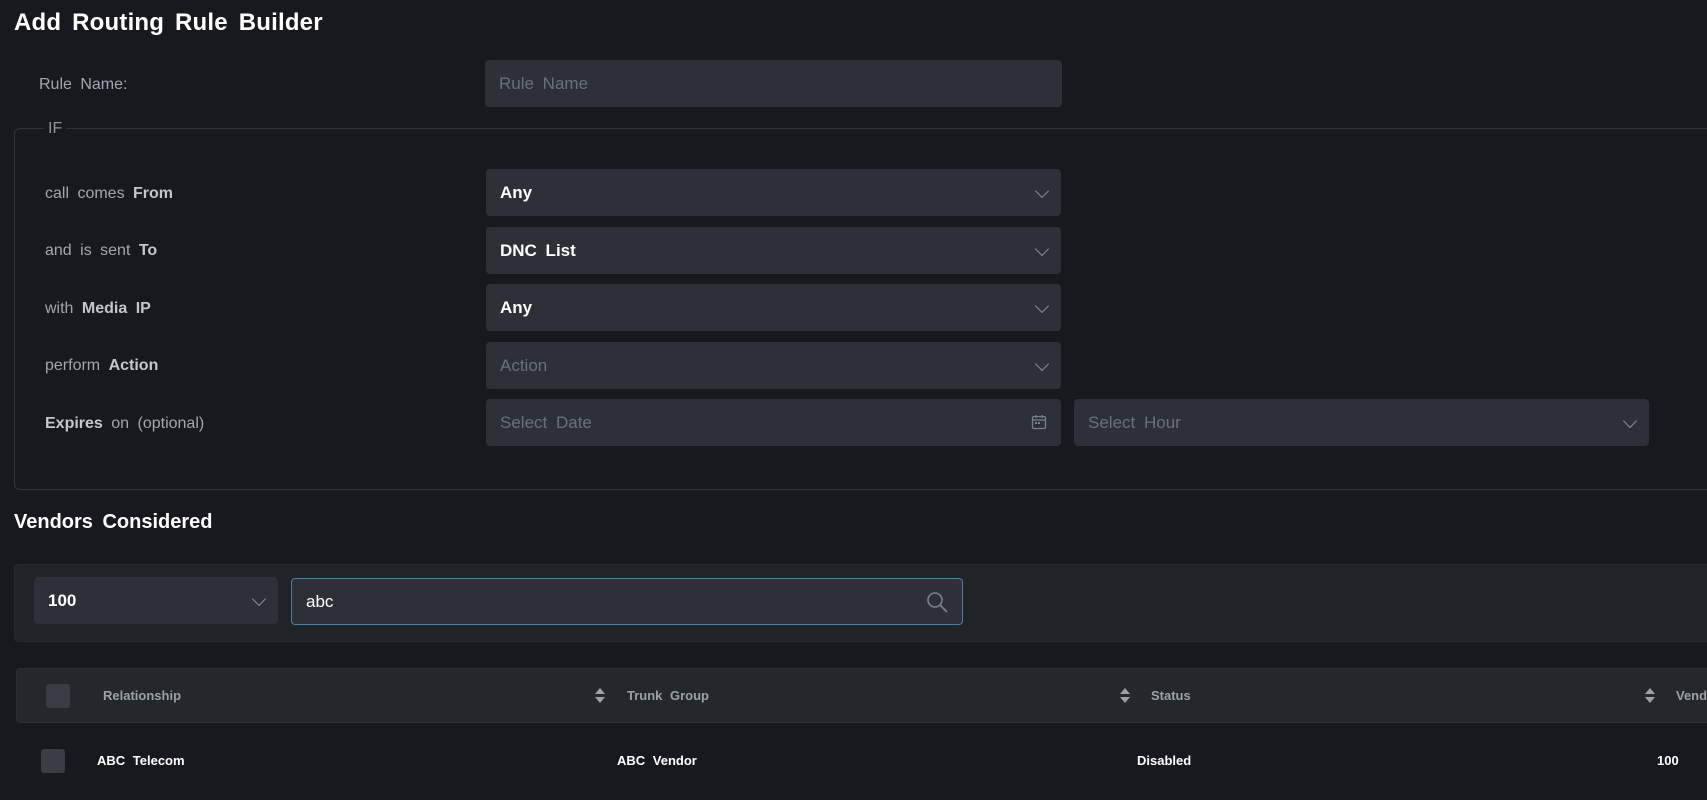 The image size is (1707, 800). I want to click on media-ip-label-keyword: Media IP, so click(116, 308).